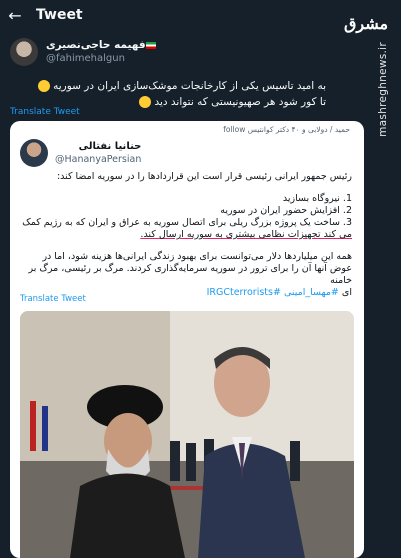 The width and height of the screenshot is (401, 558). I want to click on author-display-name: فهیمه حاجی‌نصیری, so click(96, 45).